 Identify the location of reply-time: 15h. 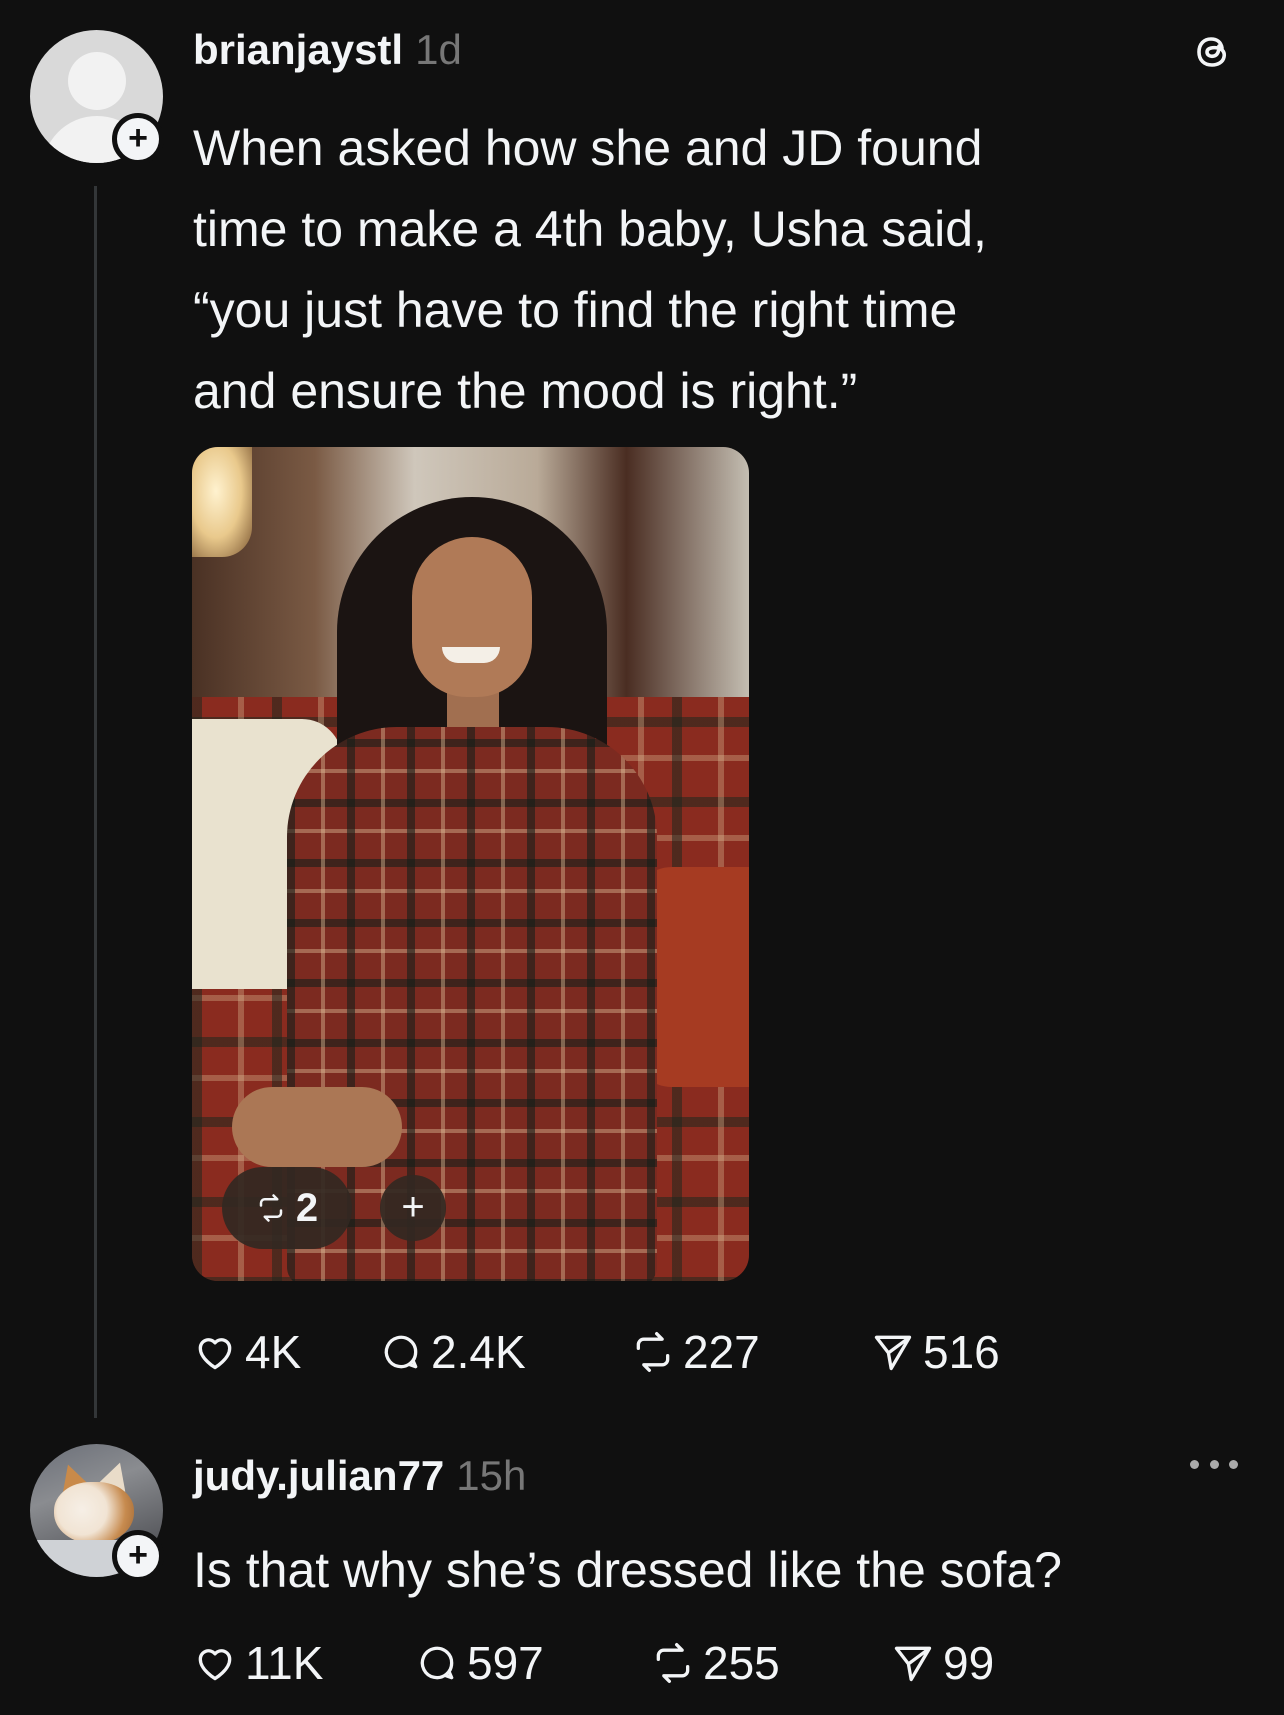
(491, 1475).